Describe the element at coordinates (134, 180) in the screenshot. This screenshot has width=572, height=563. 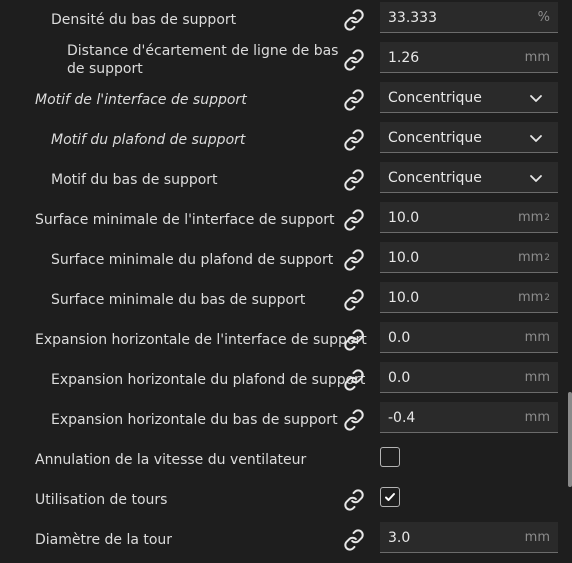
I see `setting-label: Motif du bas de support` at that location.